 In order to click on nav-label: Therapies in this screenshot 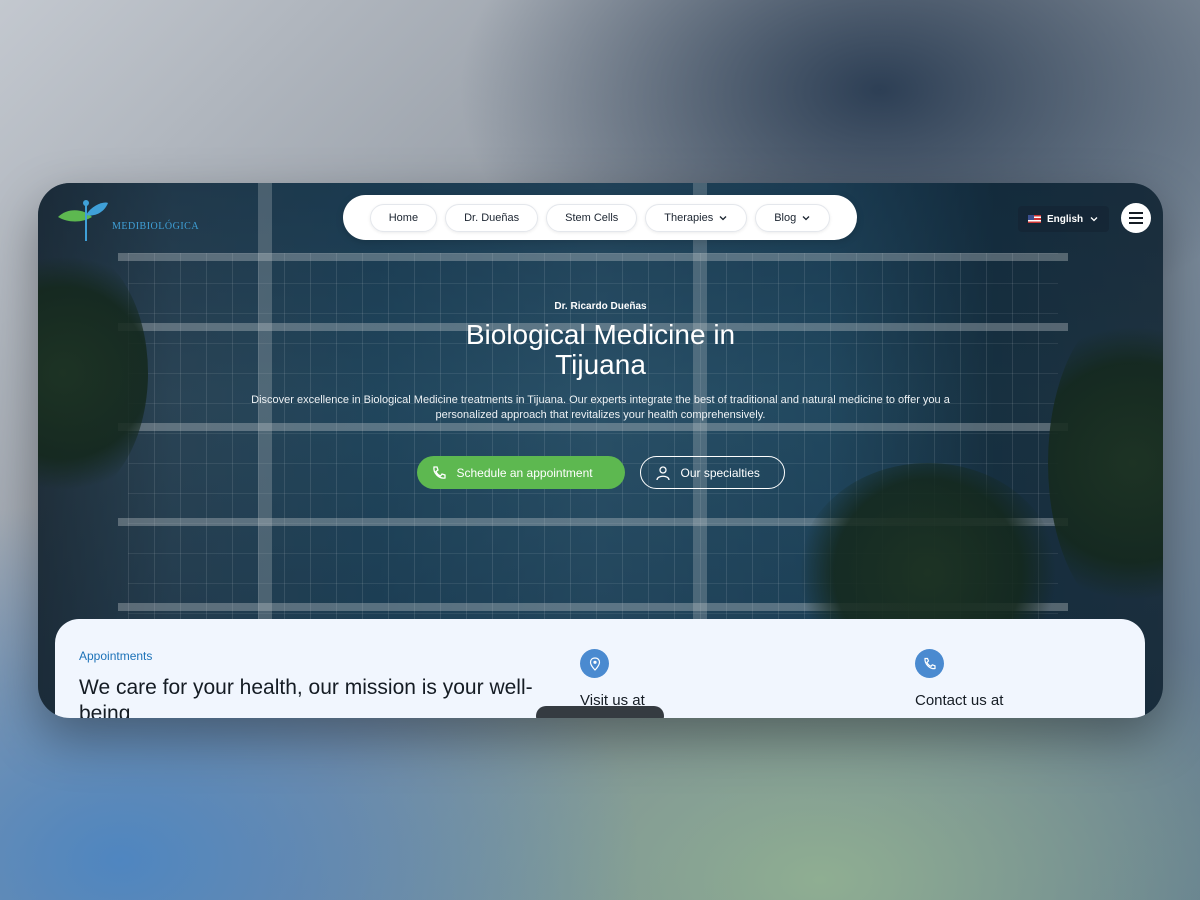, I will do `click(689, 217)`.